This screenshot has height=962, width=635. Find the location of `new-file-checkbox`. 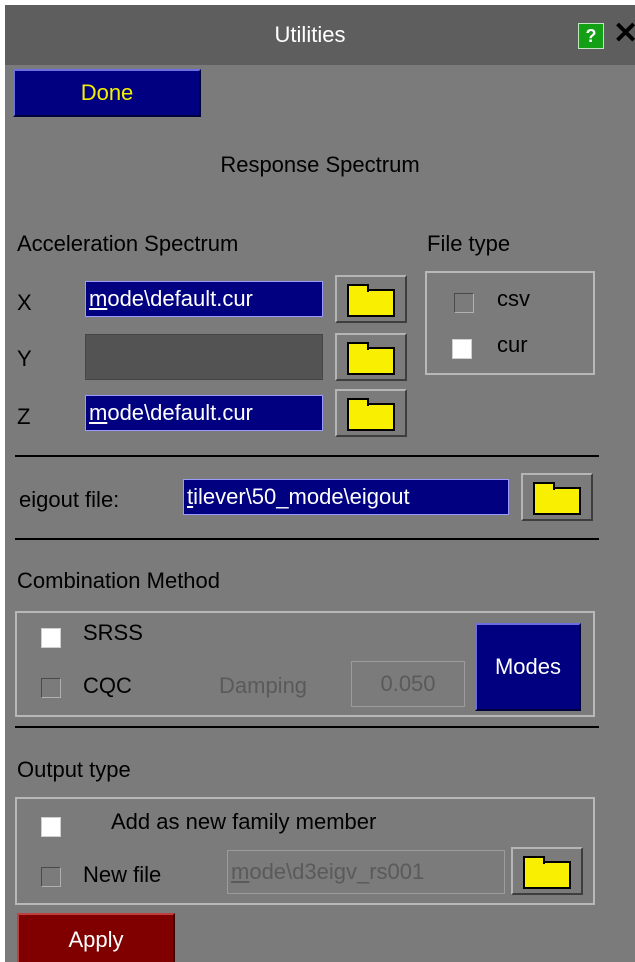

new-file-checkbox is located at coordinates (51, 877).